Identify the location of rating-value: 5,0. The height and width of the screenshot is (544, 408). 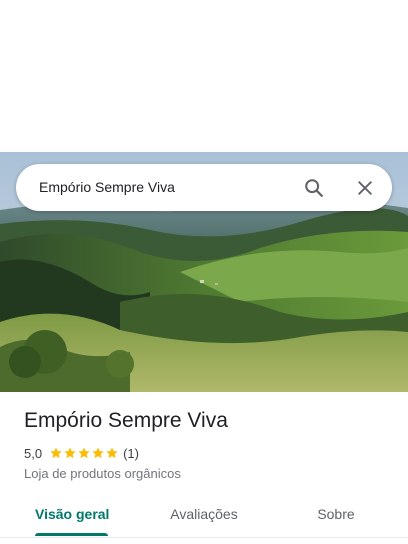
(33, 453).